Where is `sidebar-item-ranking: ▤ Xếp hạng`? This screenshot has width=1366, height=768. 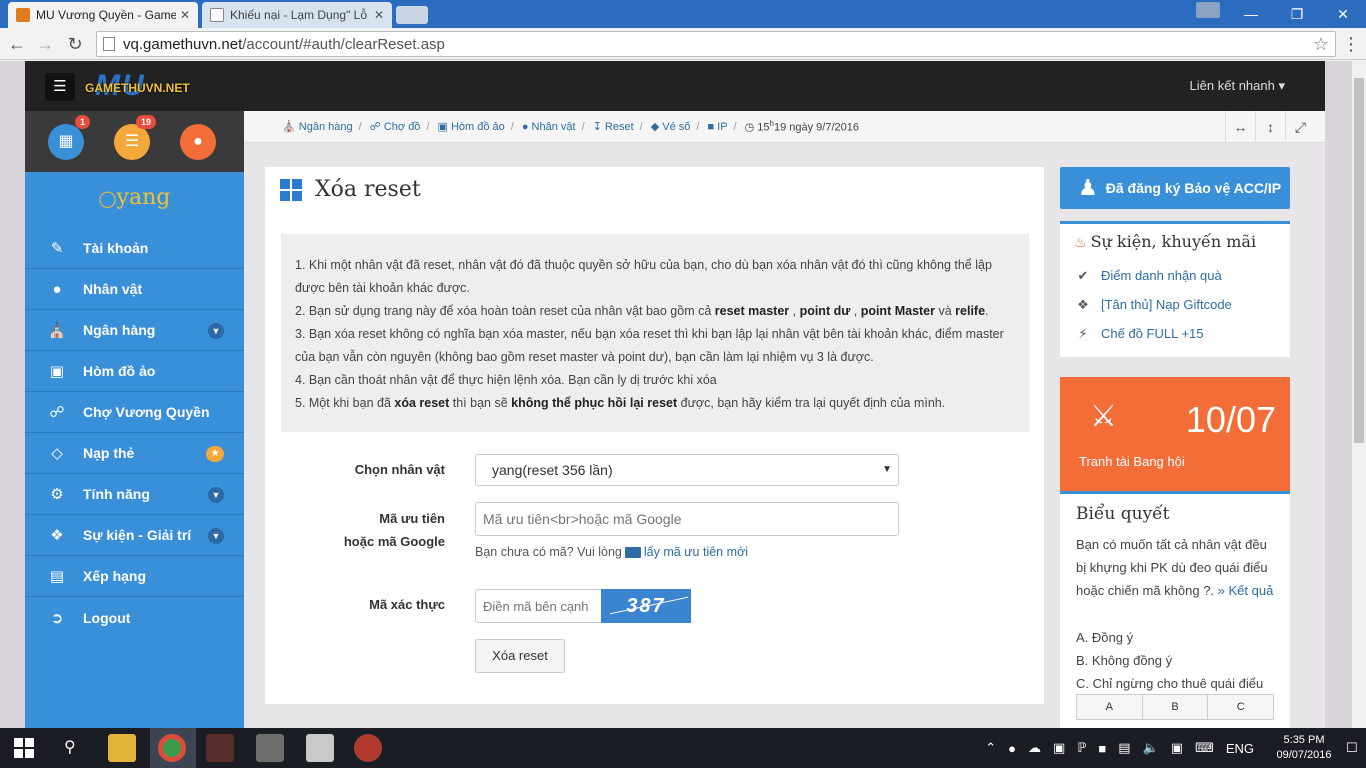 sidebar-item-ranking: ▤ Xếp hạng is located at coordinates (134, 576).